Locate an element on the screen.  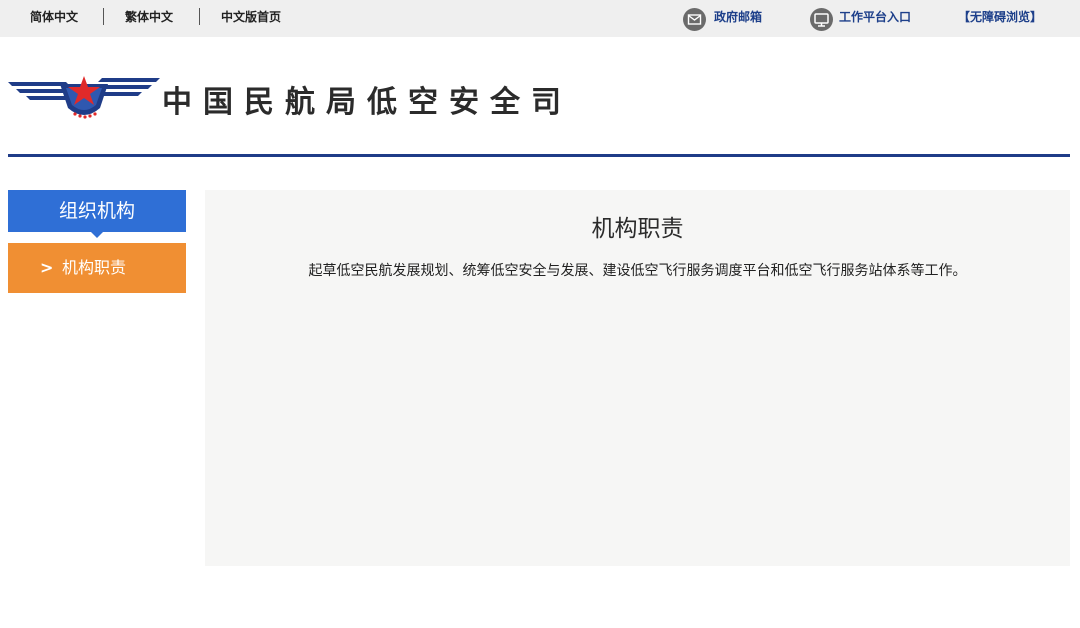
sidebar-heading-pointer is located at coordinates (97, 235).